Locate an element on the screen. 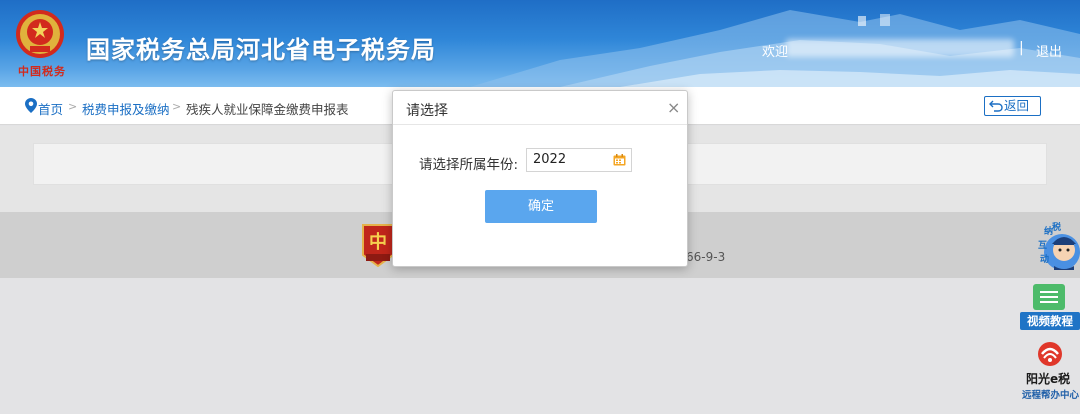 Image resolution: width=1080 pixels, height=414 pixels. video-tutorial-icon is located at coordinates (1049, 297).